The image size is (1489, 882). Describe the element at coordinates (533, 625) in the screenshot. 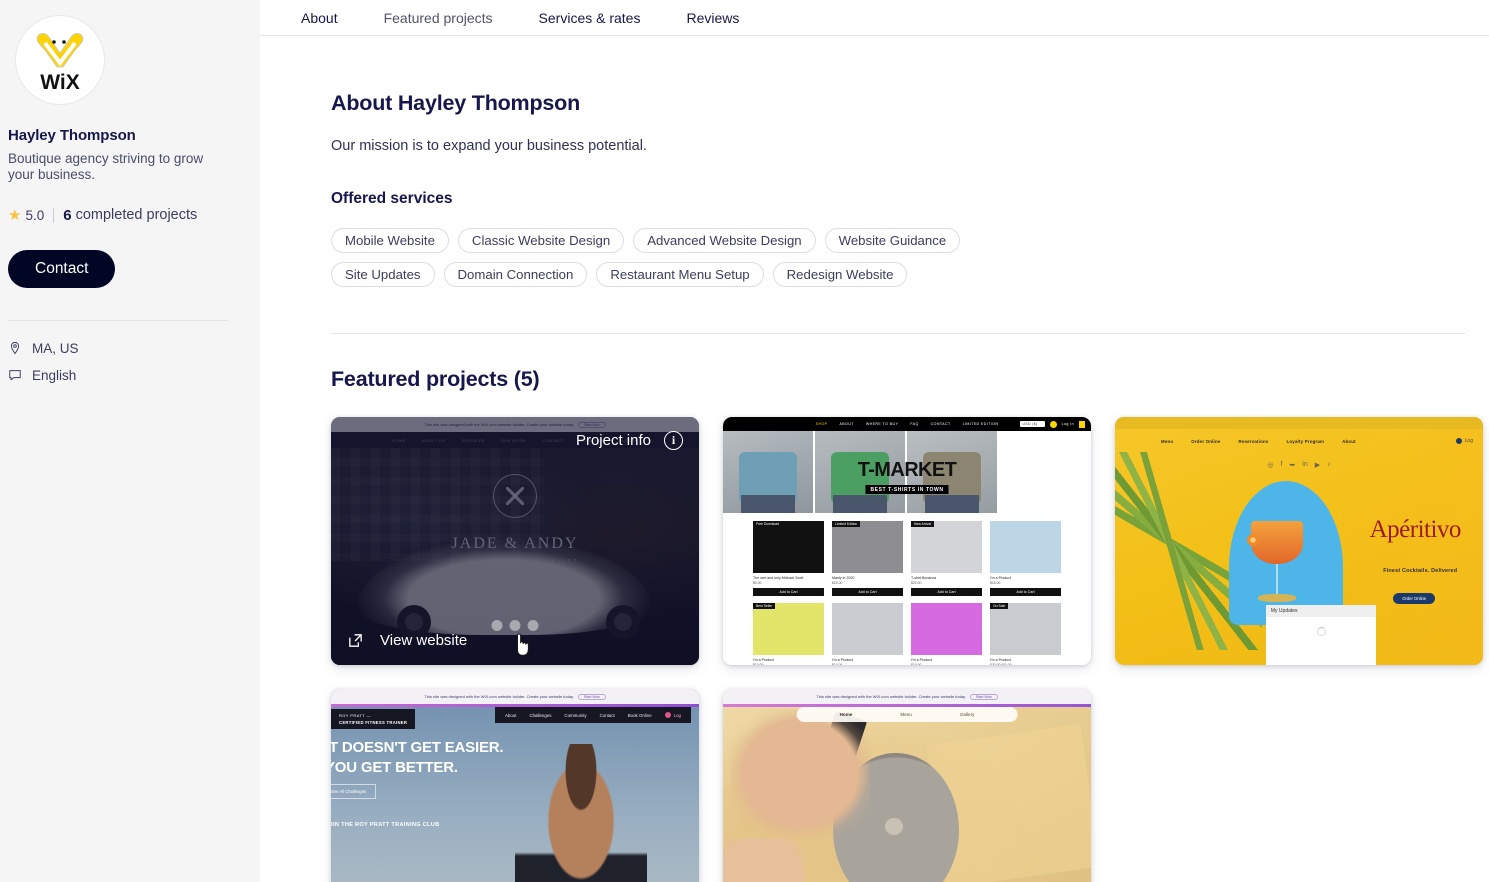

I see `social-dot-instagram` at that location.